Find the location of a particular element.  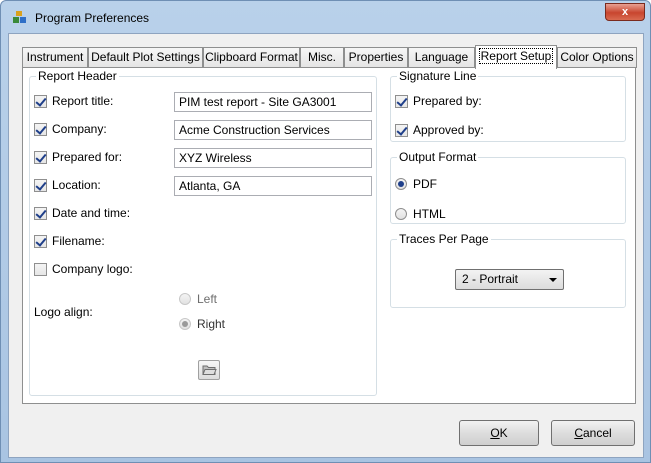

company-checkbox is located at coordinates (40, 129).